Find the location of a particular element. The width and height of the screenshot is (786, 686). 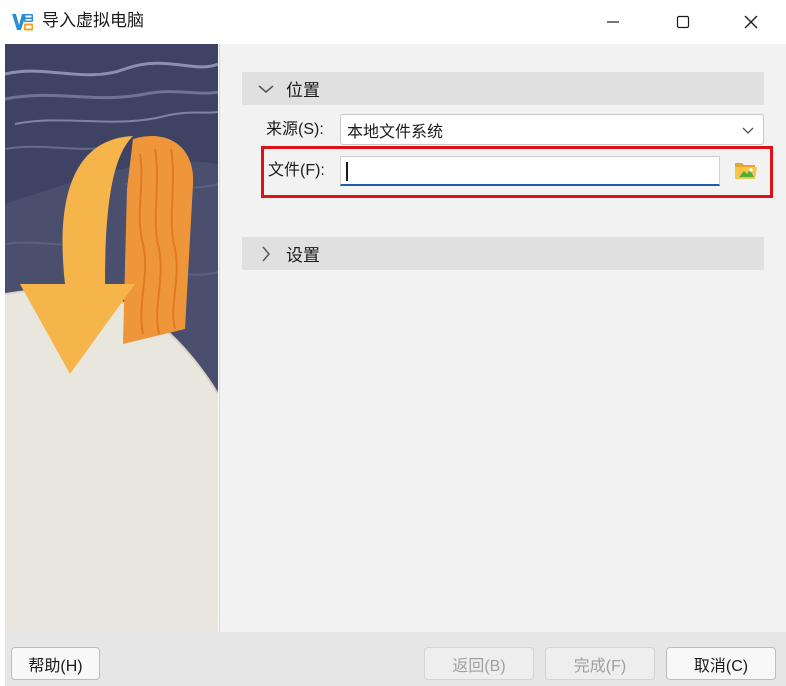

window-title: 导入虚拟电脑 is located at coordinates (93, 20).